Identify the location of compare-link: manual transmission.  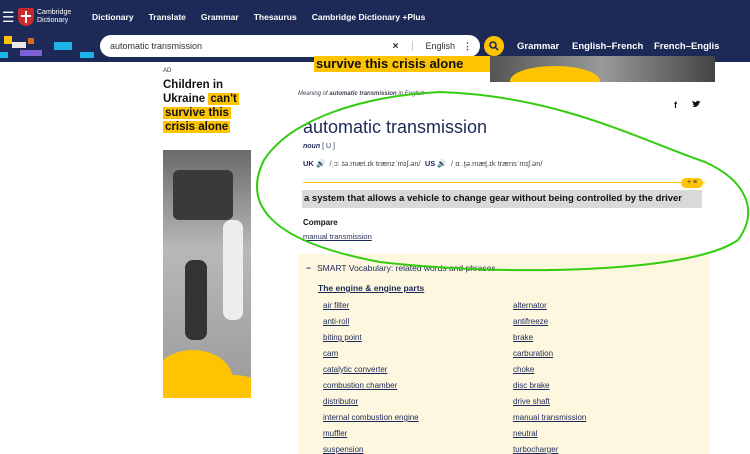
(337, 236).